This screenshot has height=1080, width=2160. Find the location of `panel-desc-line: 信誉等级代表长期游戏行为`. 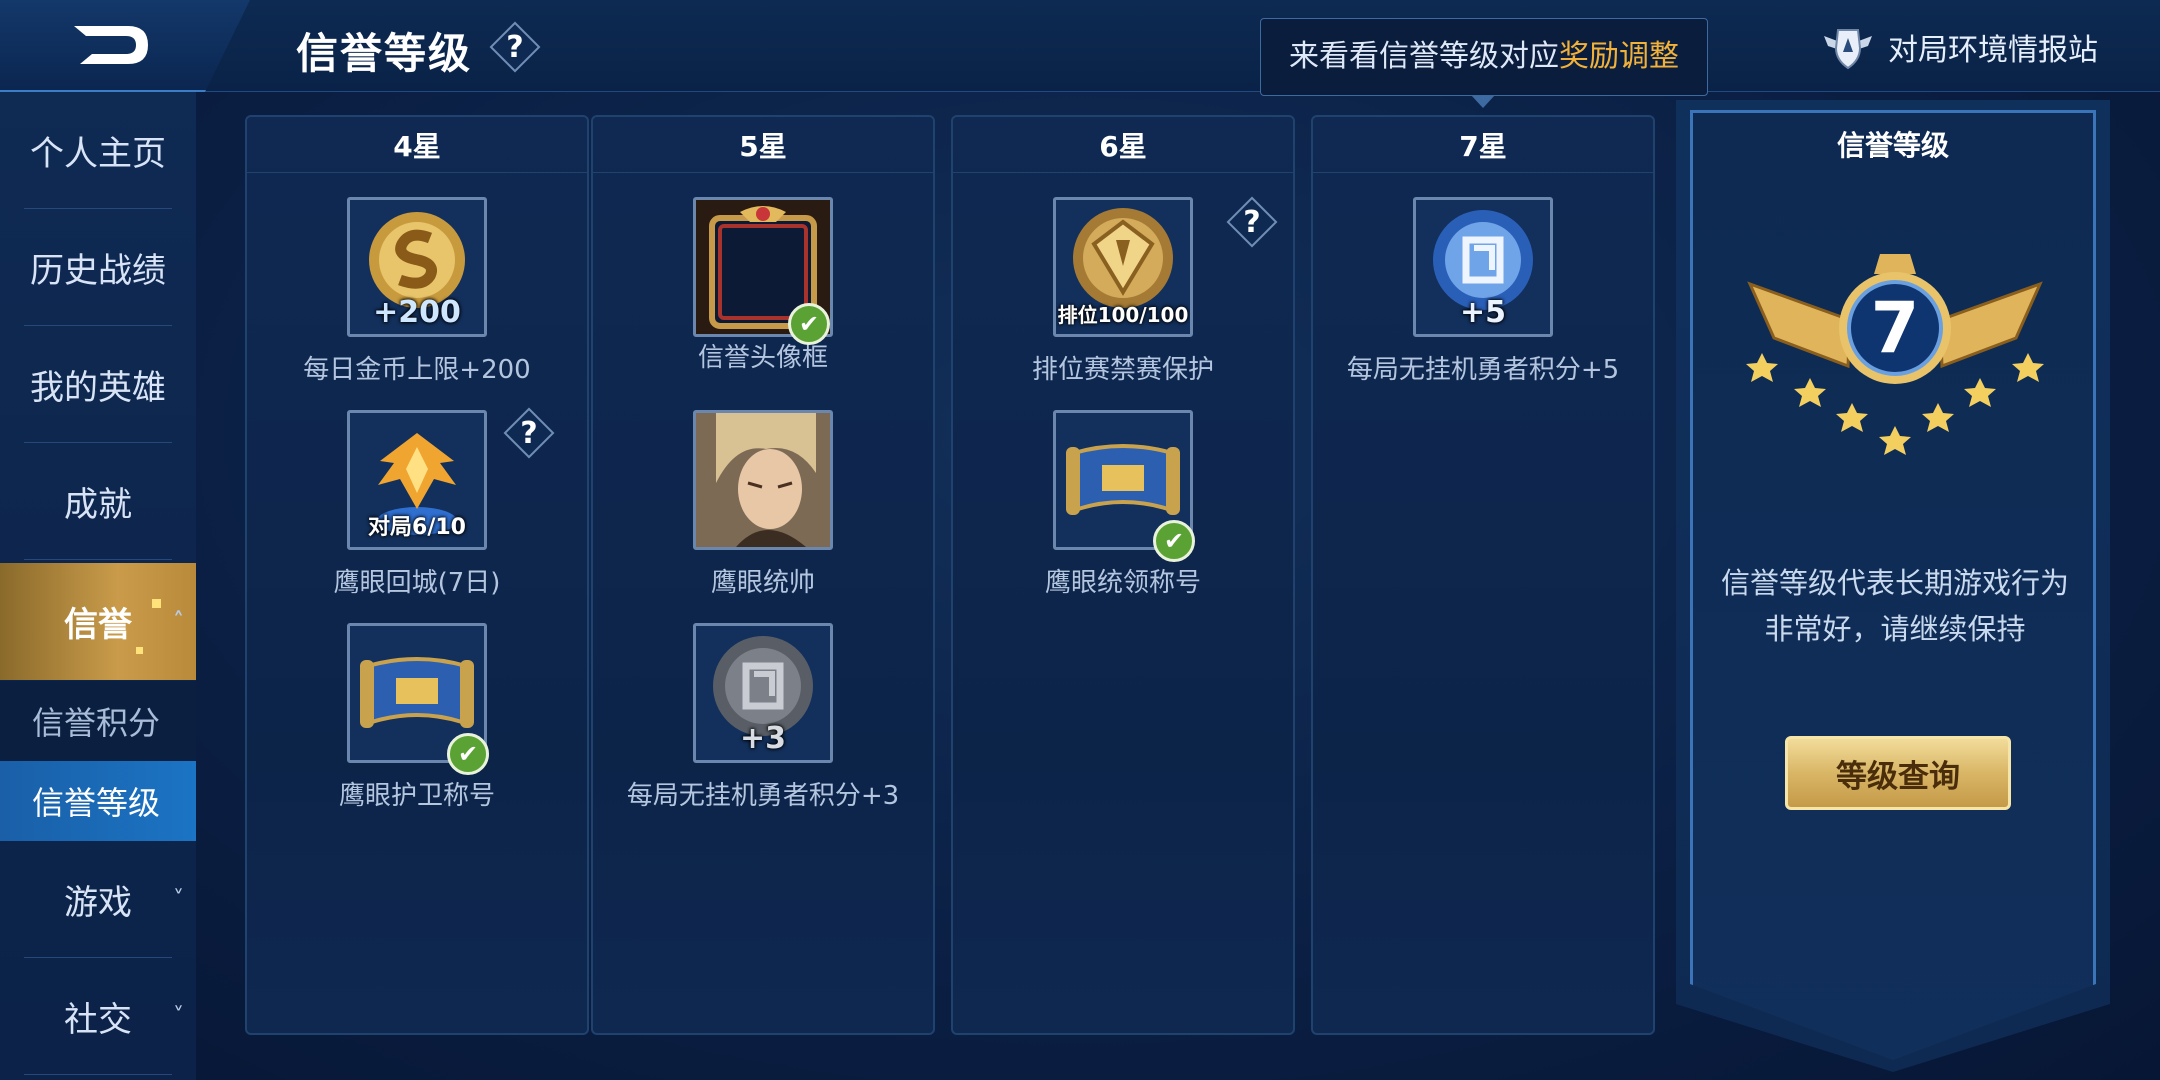

panel-desc-line: 信誉等级代表长期游戏行为 is located at coordinates (1894, 583).